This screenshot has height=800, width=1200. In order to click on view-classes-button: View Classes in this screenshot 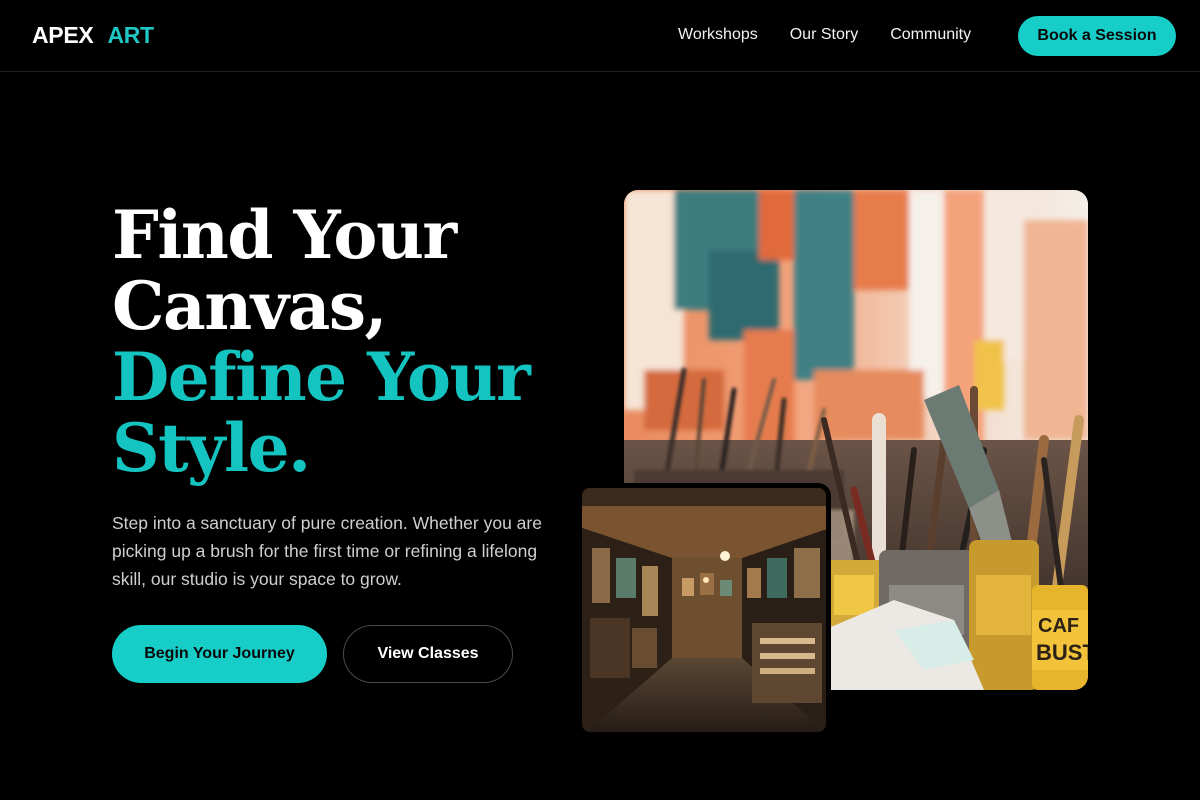, I will do `click(428, 654)`.